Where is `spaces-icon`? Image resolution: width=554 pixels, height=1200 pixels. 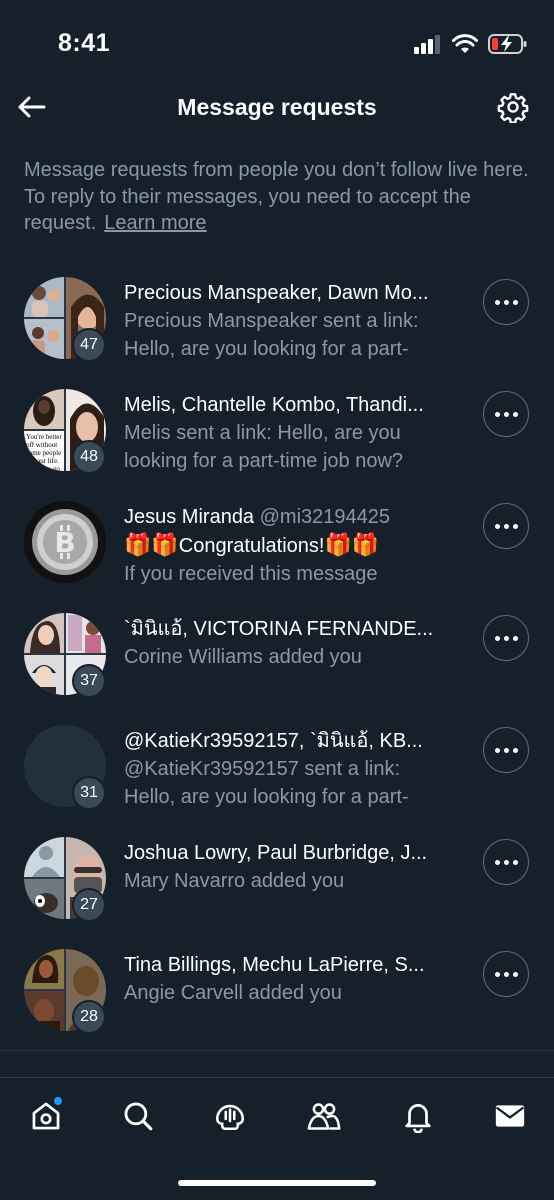
spaces-icon is located at coordinates (230, 1117).